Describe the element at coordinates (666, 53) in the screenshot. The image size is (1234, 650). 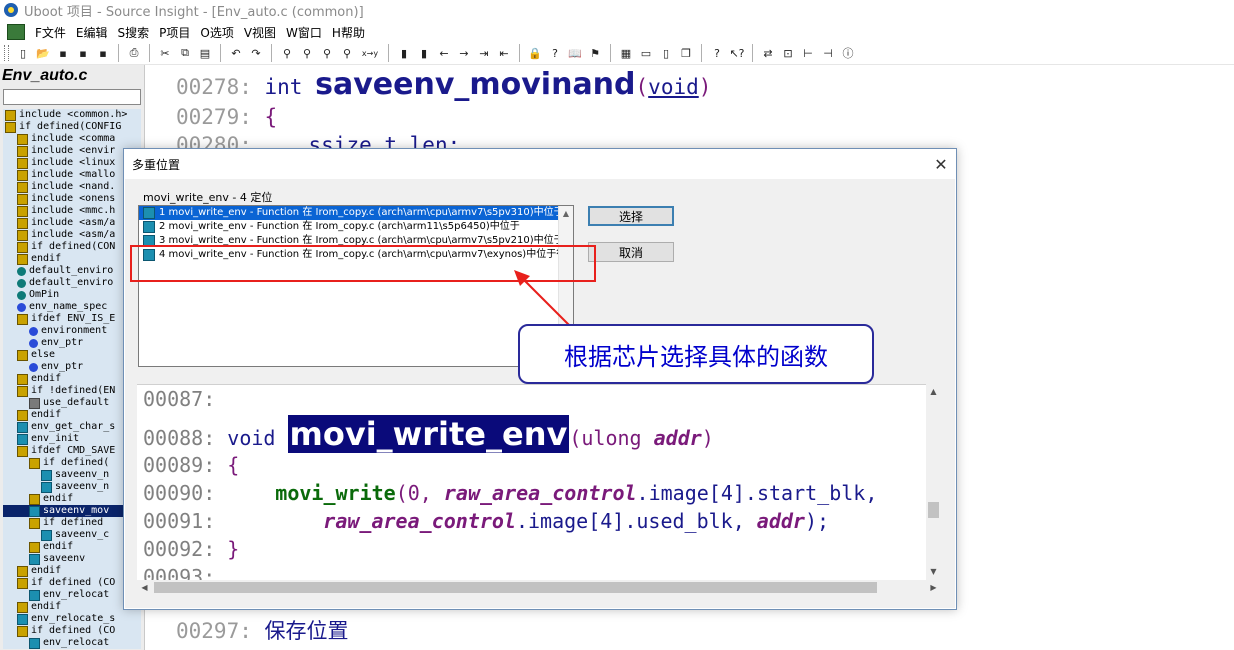
I see `window-vertical-icon: ▯` at that location.